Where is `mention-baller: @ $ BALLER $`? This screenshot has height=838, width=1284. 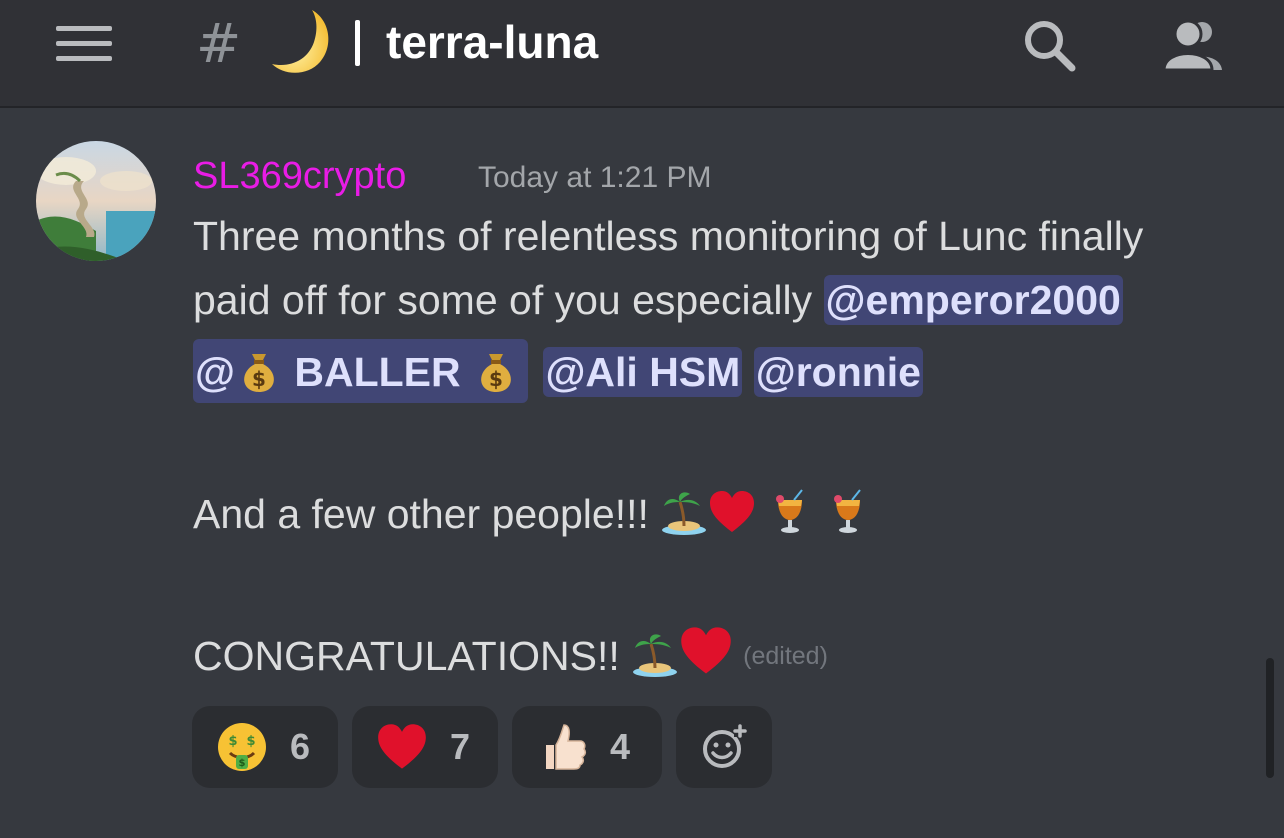
mention-baller: @ $ BALLER $ is located at coordinates (361, 371).